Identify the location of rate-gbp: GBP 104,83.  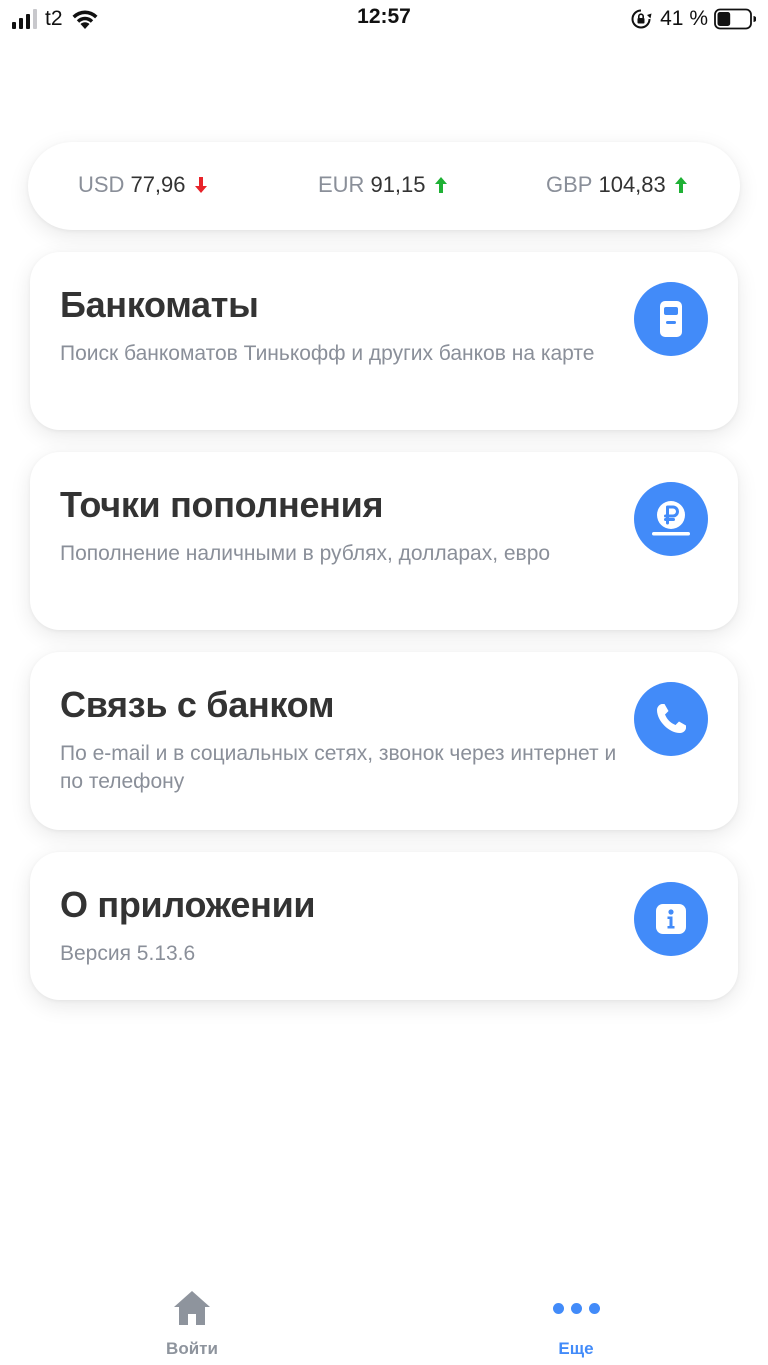
(617, 185).